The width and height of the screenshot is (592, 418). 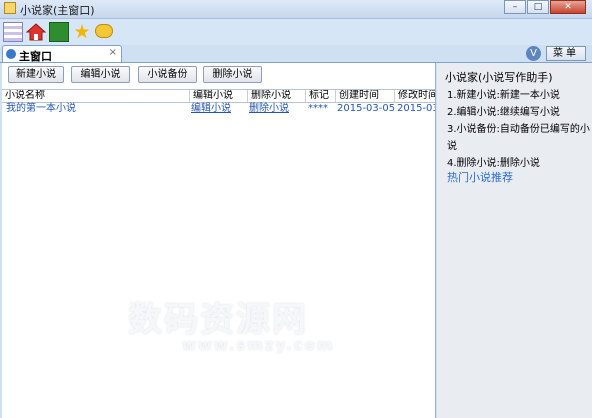 I want to click on cell-created: 2015-03-05 10, so click(x=366, y=108).